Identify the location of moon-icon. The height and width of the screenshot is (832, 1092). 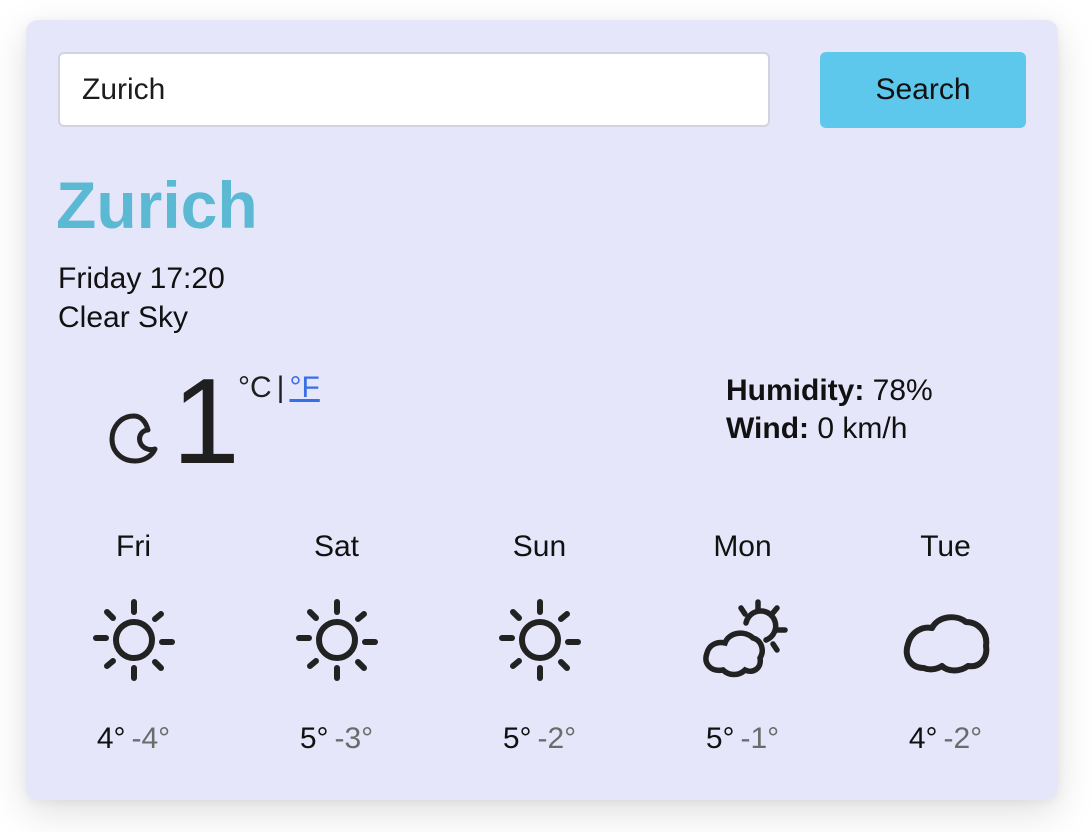
(133, 438).